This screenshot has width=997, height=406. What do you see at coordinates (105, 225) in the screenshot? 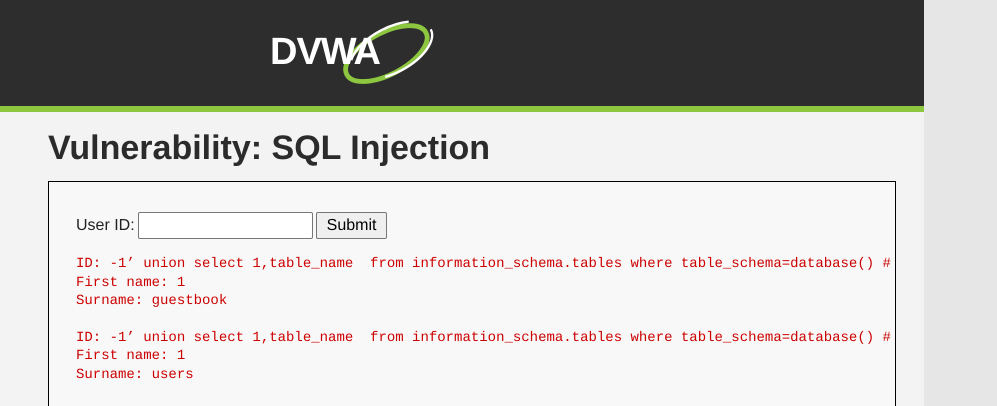
I see `user-id-label: User ID:` at bounding box center [105, 225].